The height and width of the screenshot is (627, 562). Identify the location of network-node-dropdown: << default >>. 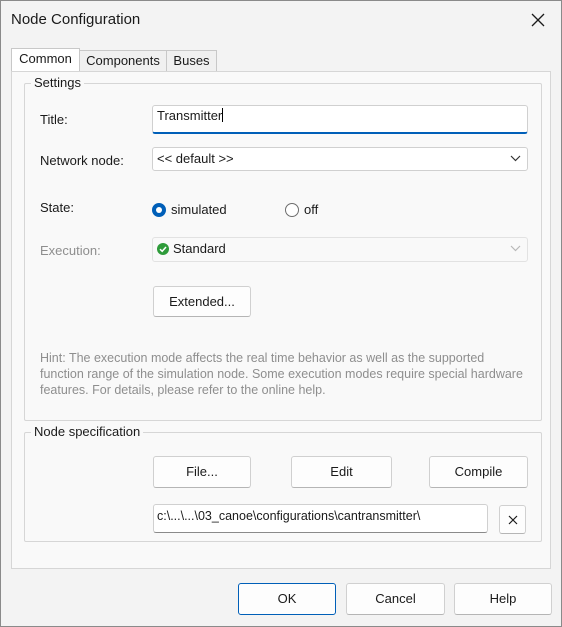
(340, 159).